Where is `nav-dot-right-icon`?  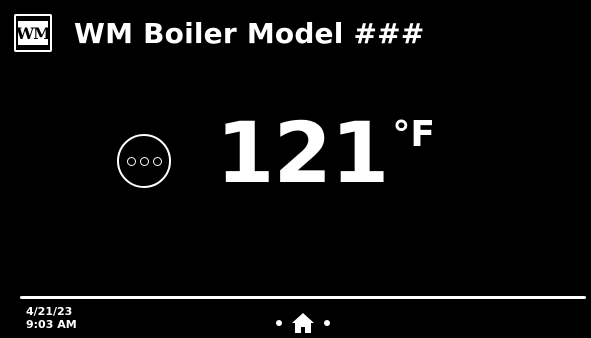 nav-dot-right-icon is located at coordinates (327, 323).